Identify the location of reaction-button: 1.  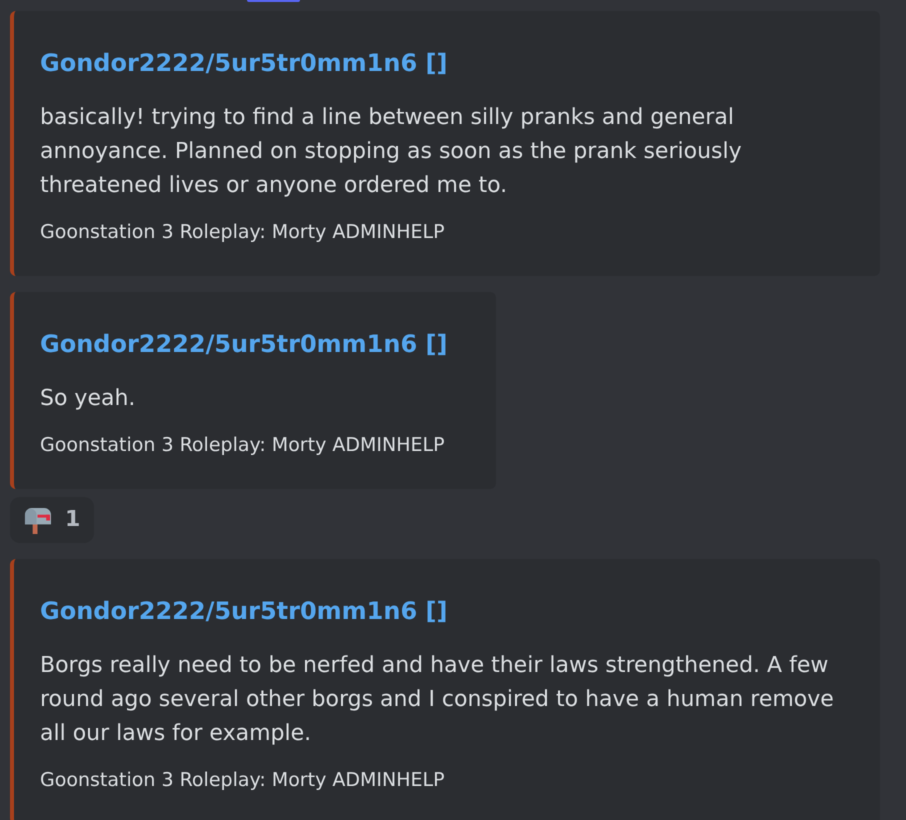
(52, 520).